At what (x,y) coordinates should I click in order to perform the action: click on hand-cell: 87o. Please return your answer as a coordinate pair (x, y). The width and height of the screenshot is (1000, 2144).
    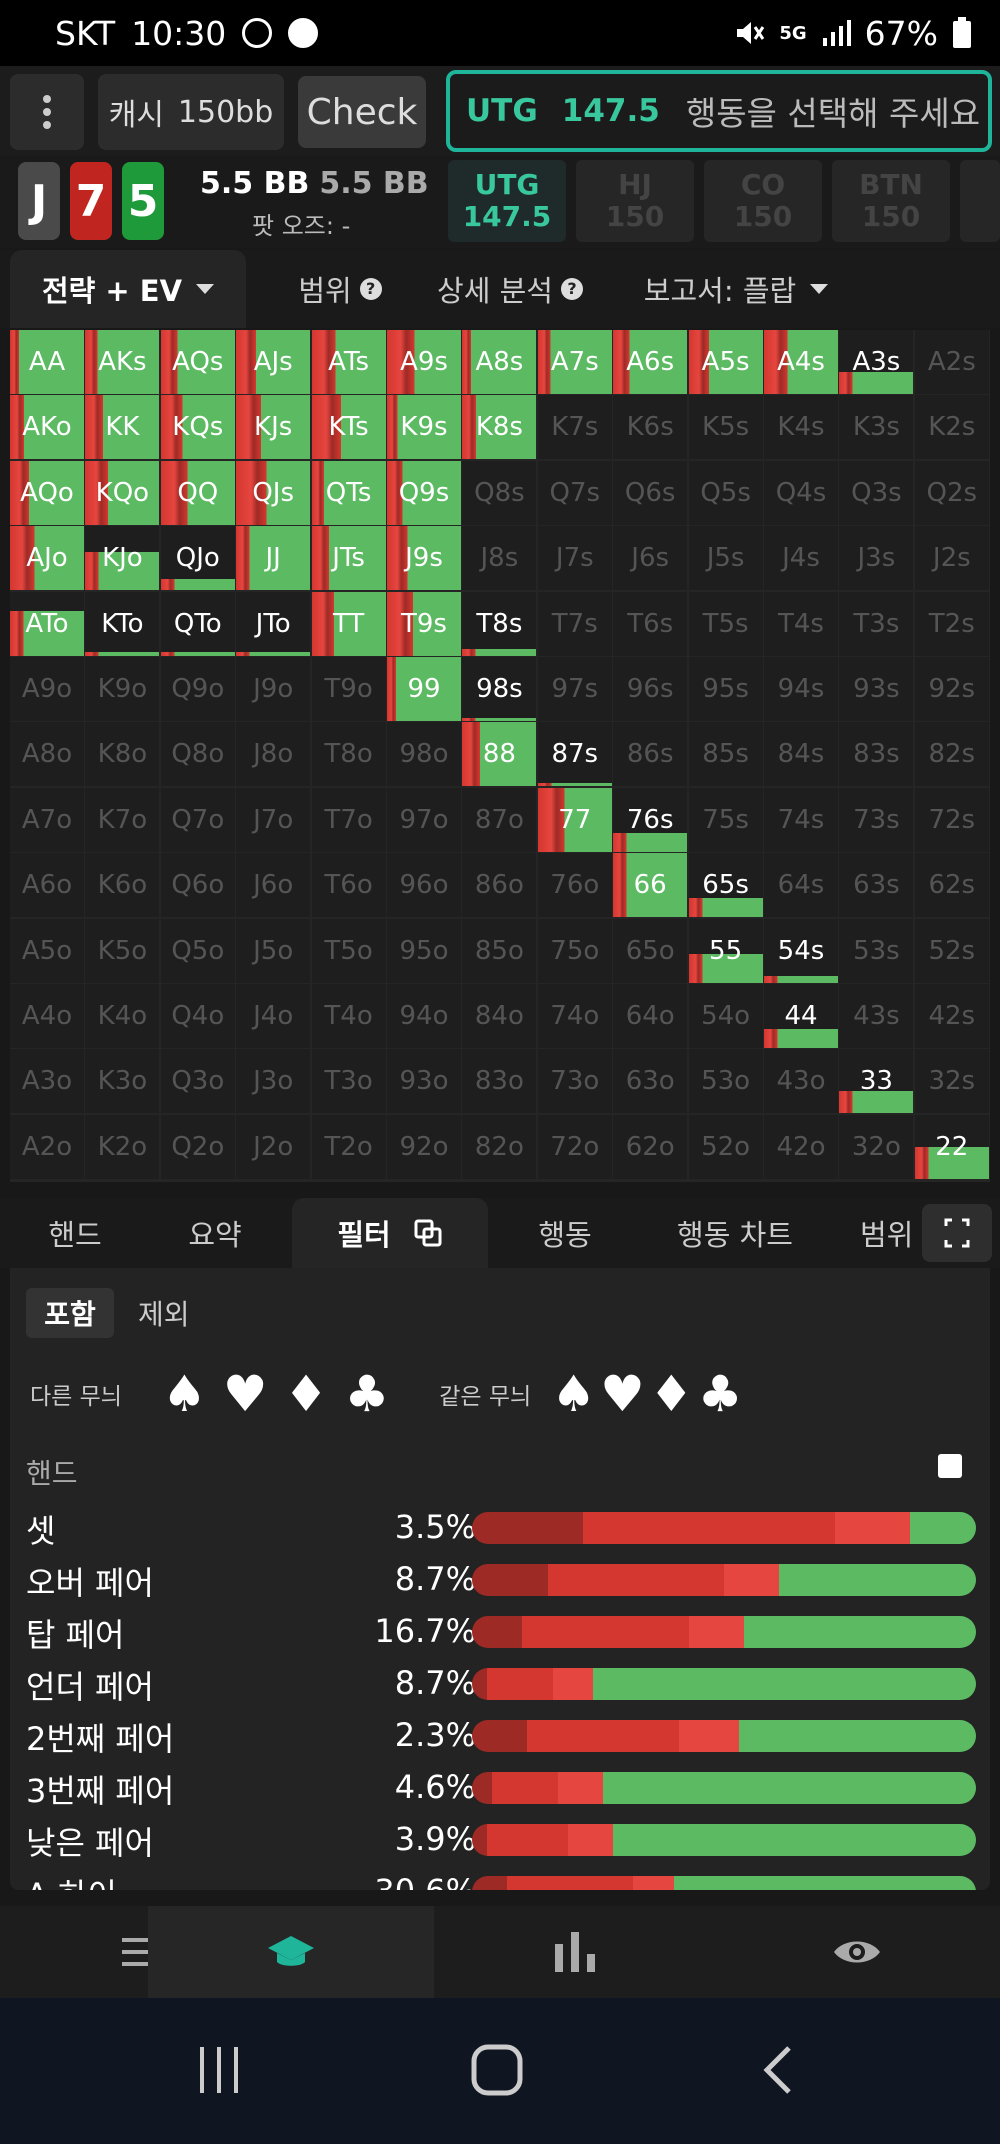
    Looking at the image, I should click on (499, 819).